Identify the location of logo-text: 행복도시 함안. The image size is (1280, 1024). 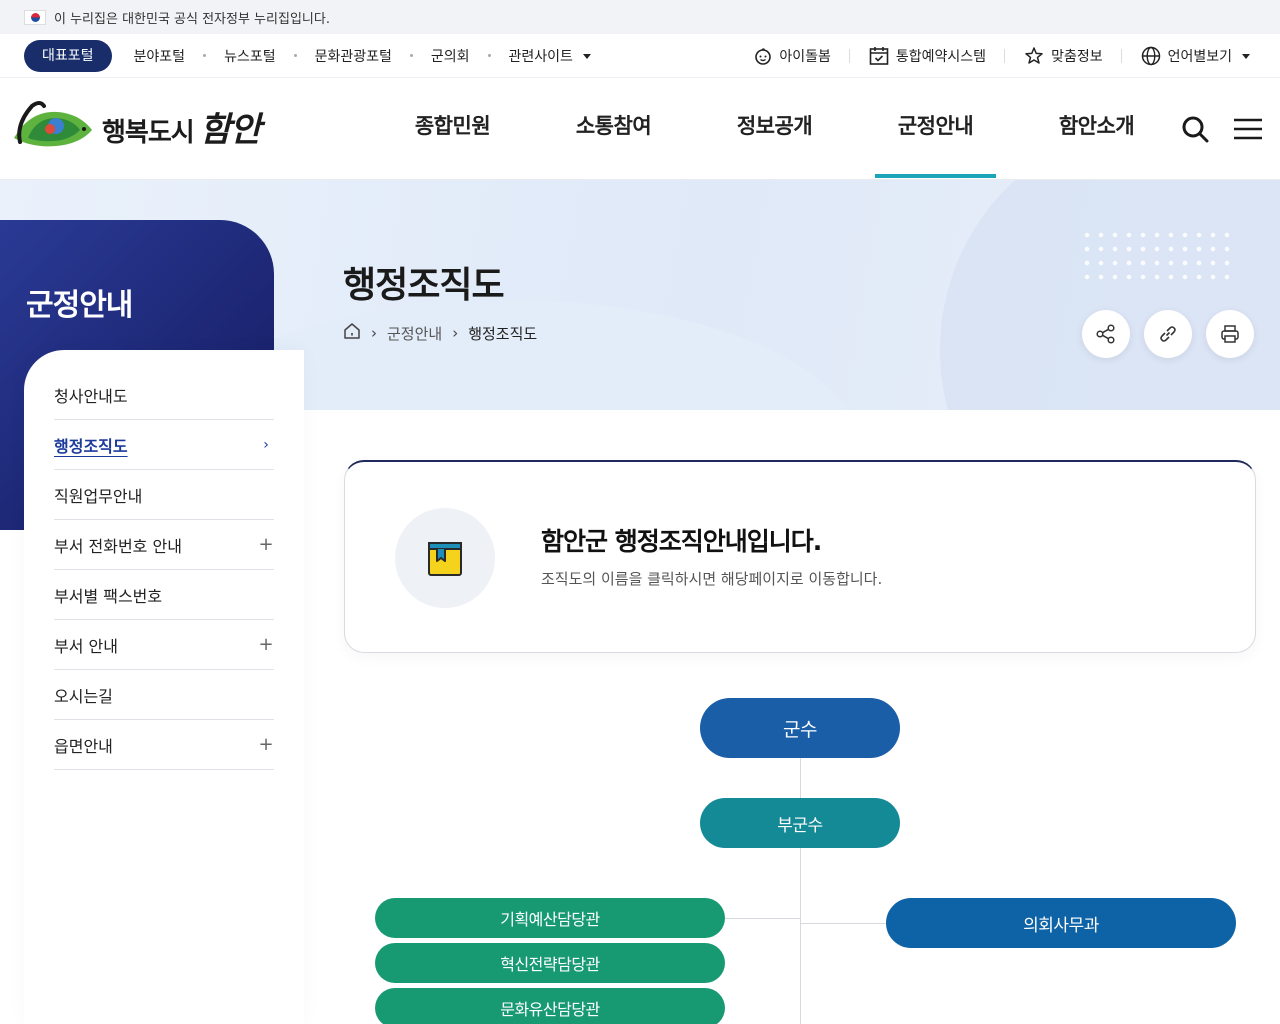
(182, 126).